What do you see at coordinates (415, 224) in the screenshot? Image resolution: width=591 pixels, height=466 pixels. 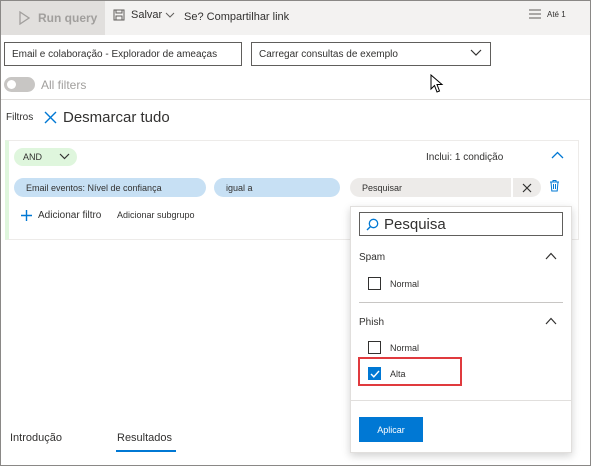 I see `dropdown-search-text: Pesquisa` at bounding box center [415, 224].